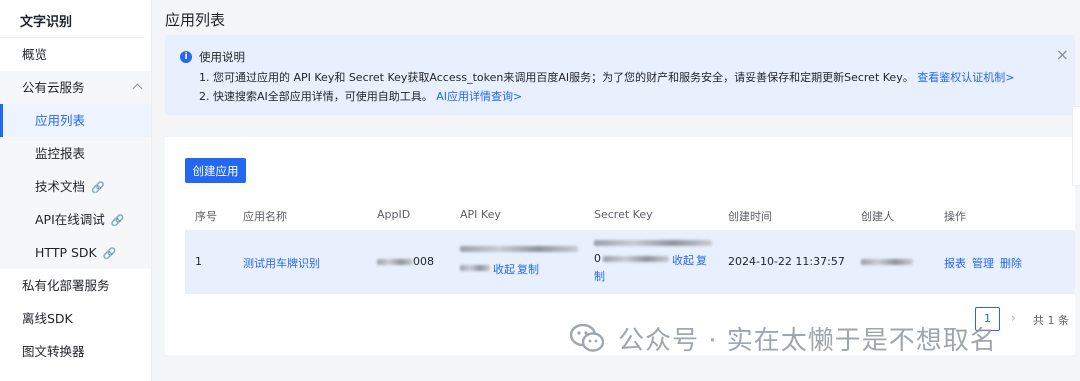  What do you see at coordinates (75, 54) in the screenshot?
I see `sidebar-item-overview: 概览` at bounding box center [75, 54].